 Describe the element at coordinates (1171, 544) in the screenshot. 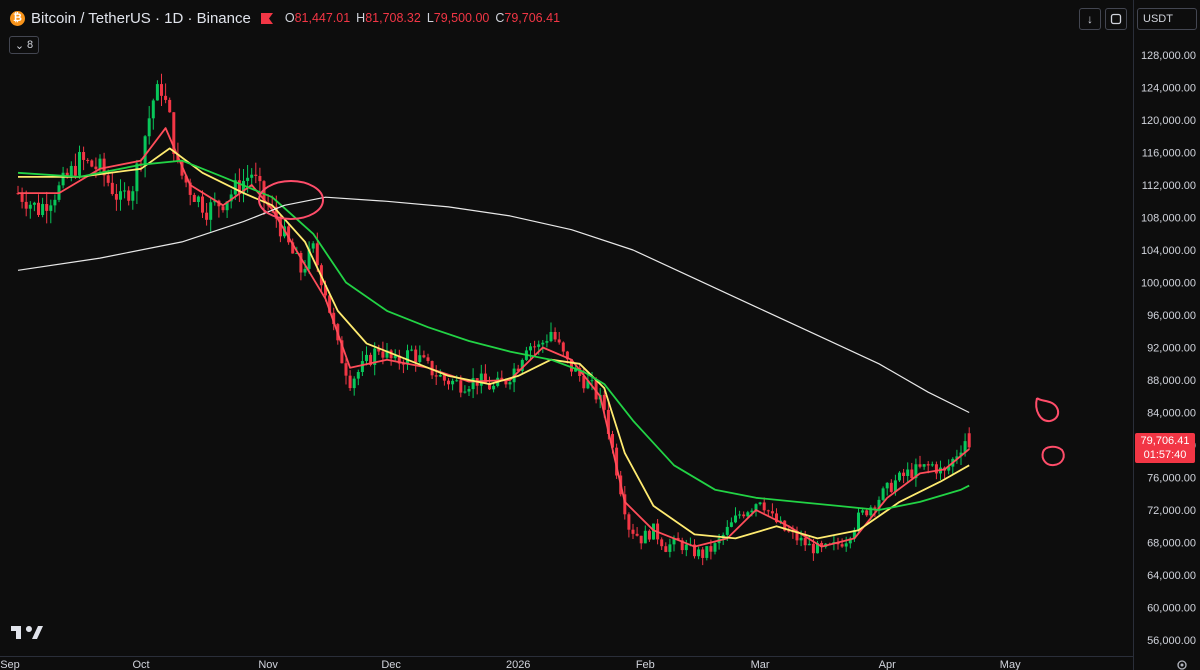

I see `y-tick-label: 68,000.00` at that location.